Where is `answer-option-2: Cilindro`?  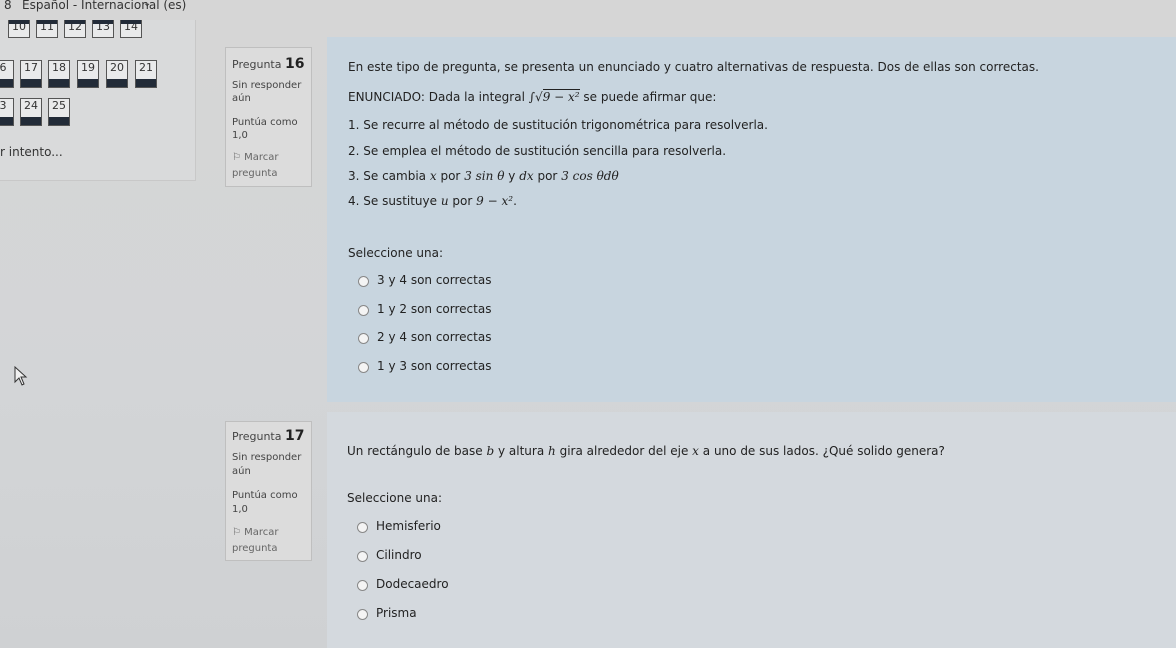
answer-option-2: Cilindro is located at coordinates (399, 555).